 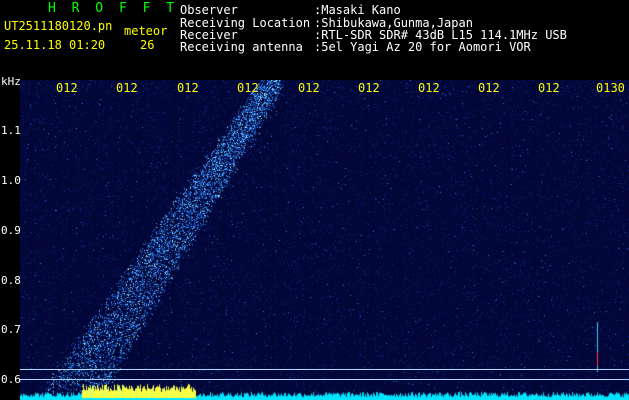 I want to click on observer-label: Observer, so click(x=209, y=10).